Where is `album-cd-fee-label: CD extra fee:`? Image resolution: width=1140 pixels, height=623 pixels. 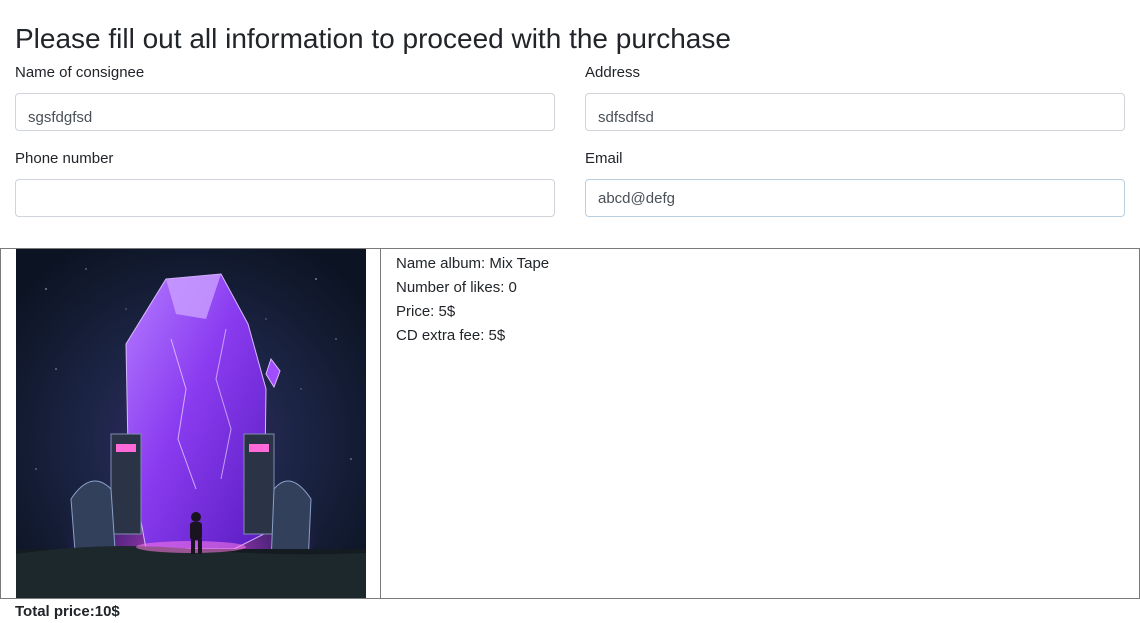
album-cd-fee-label: CD extra fee: is located at coordinates (442, 335).